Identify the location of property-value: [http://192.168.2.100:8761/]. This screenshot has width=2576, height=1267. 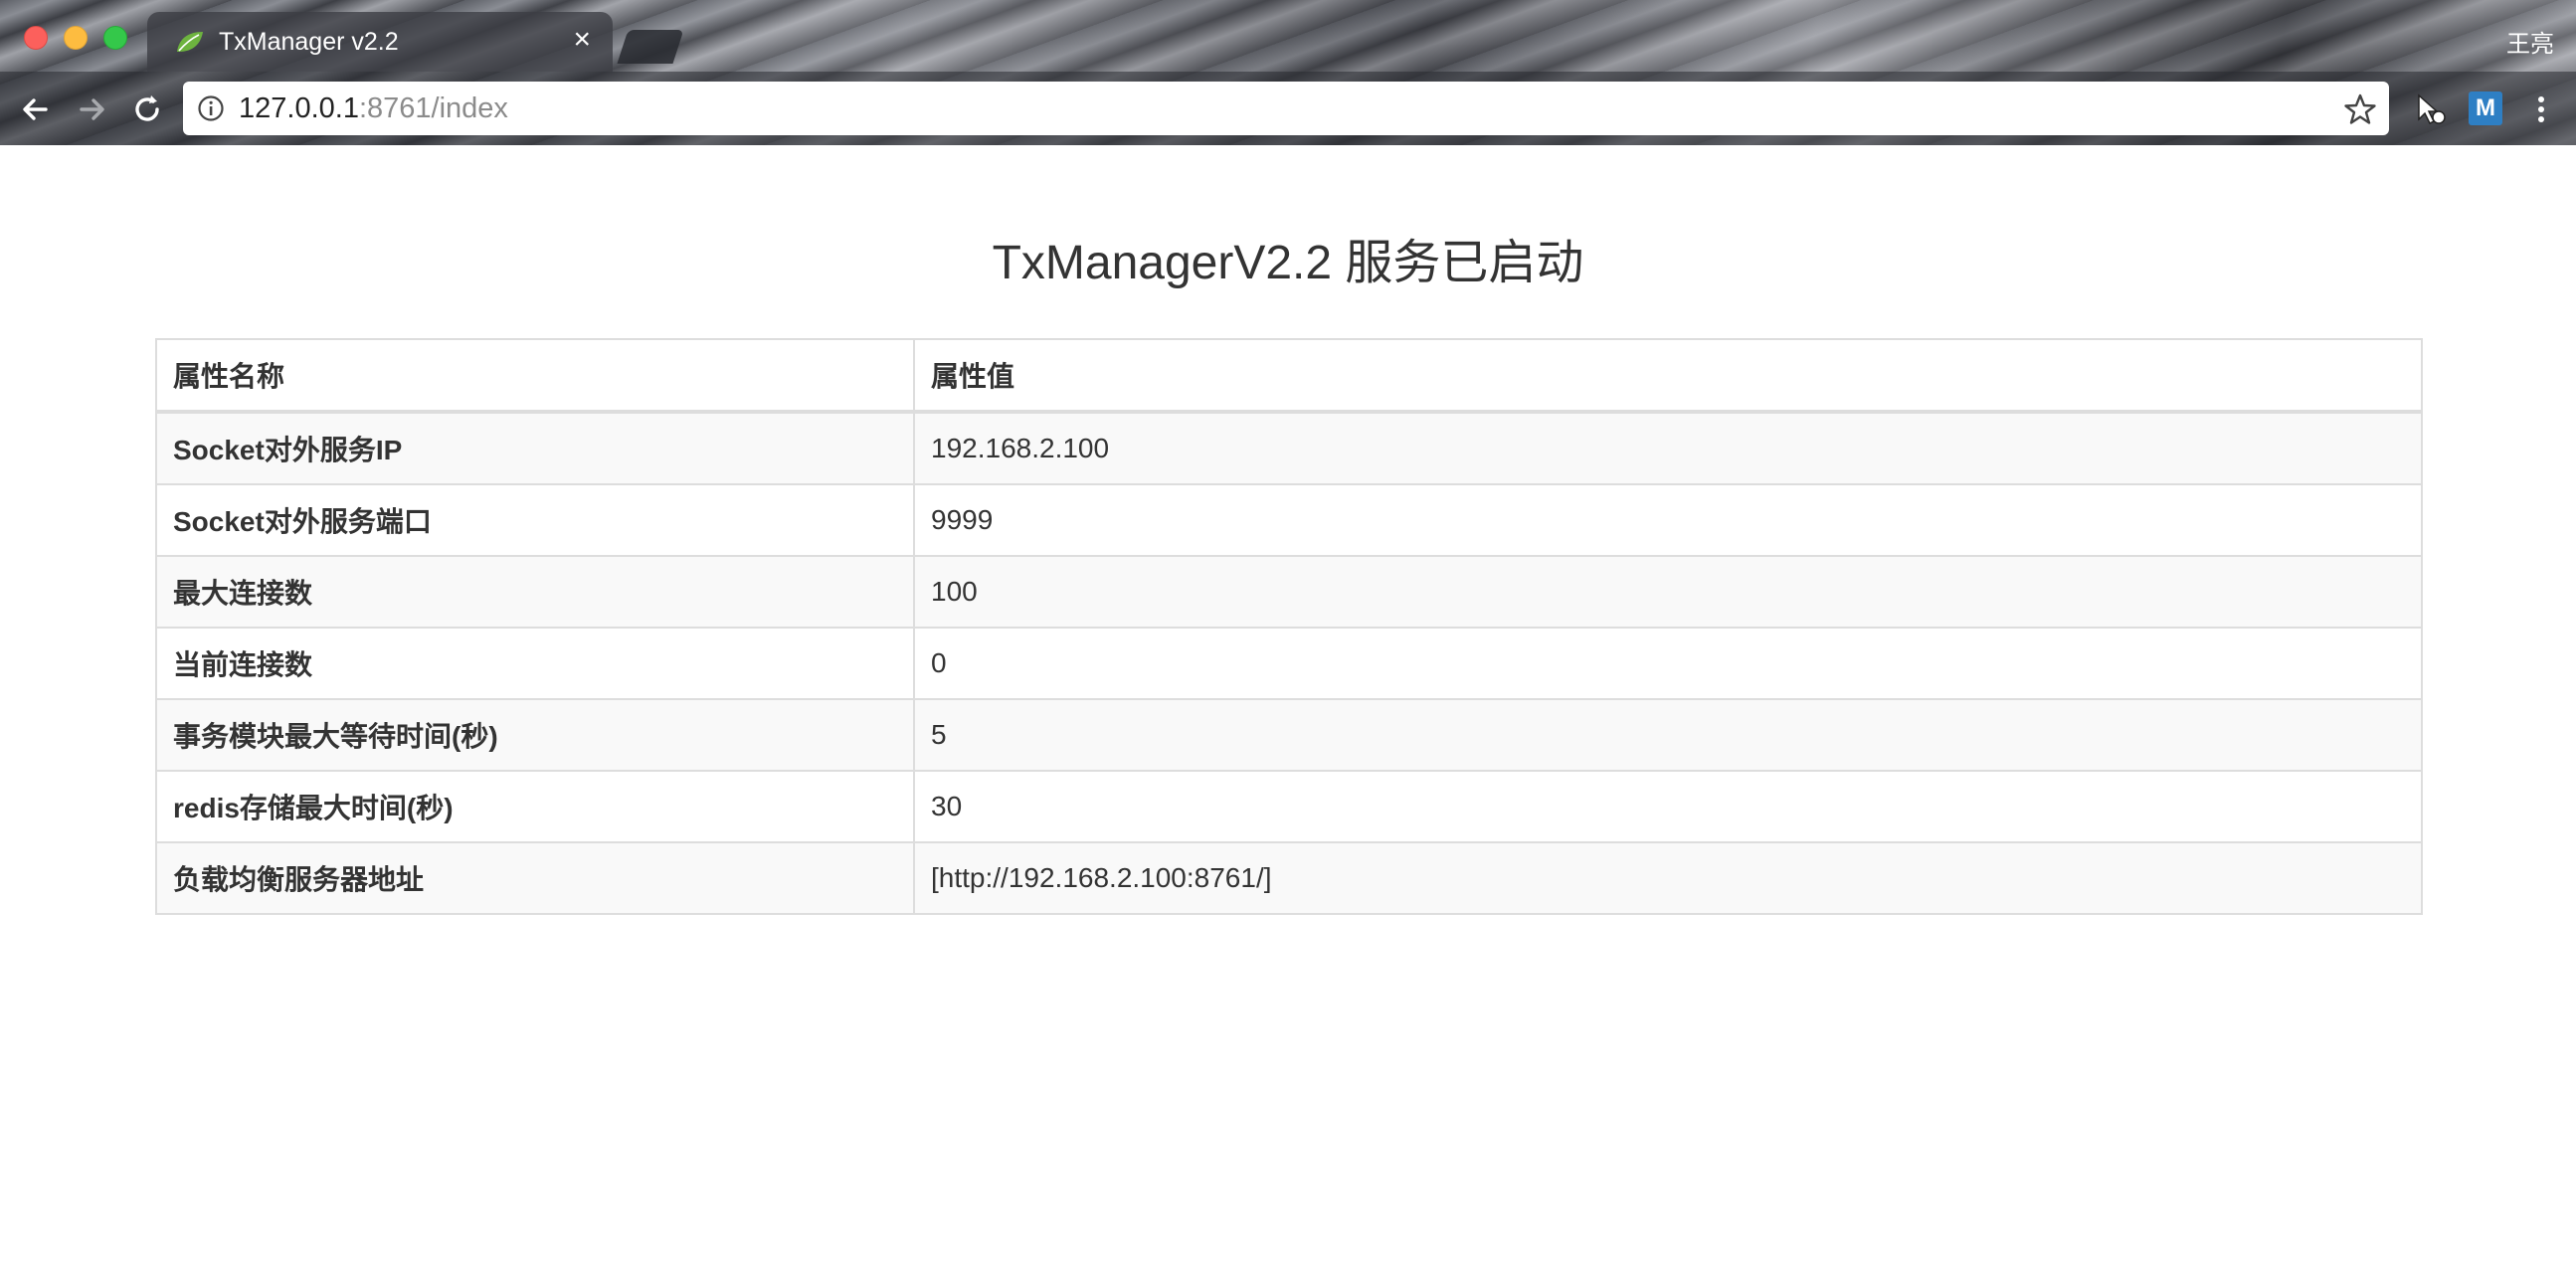
(1668, 878).